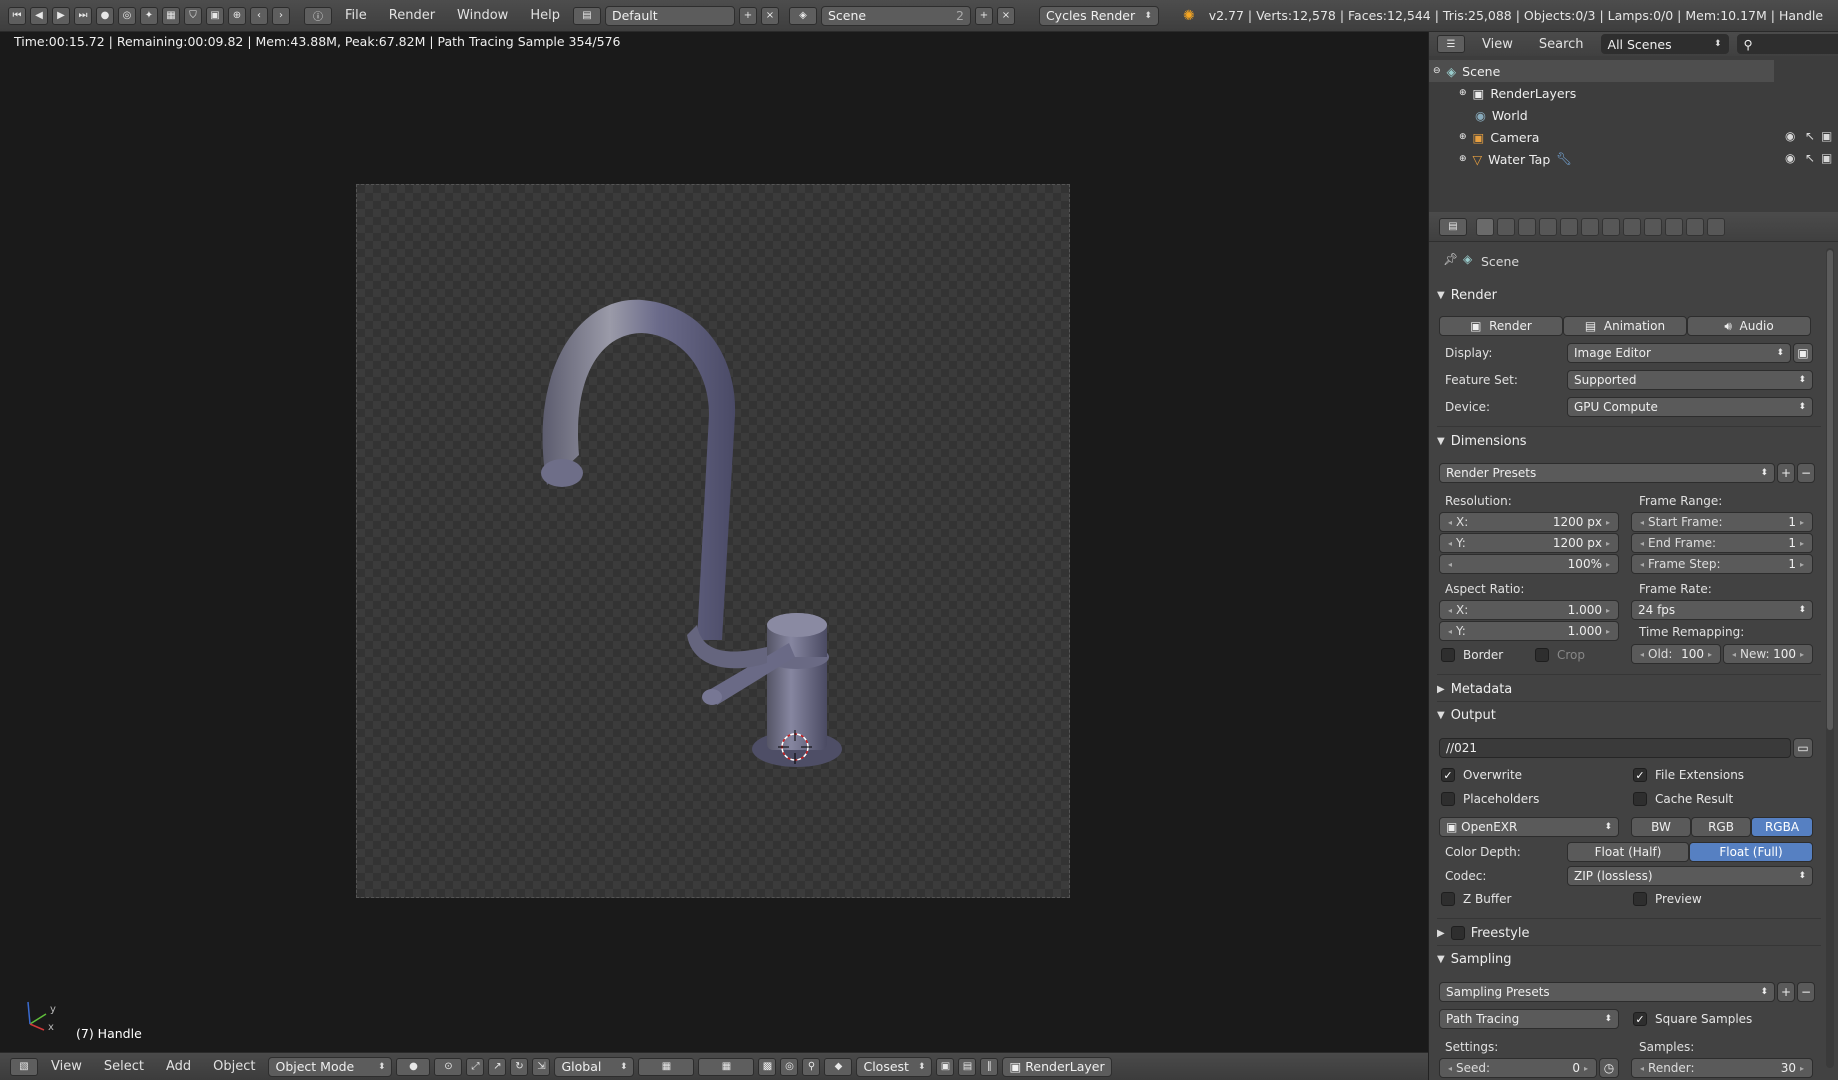  What do you see at coordinates (1485, 226) in the screenshot?
I see `render-tab-icon` at bounding box center [1485, 226].